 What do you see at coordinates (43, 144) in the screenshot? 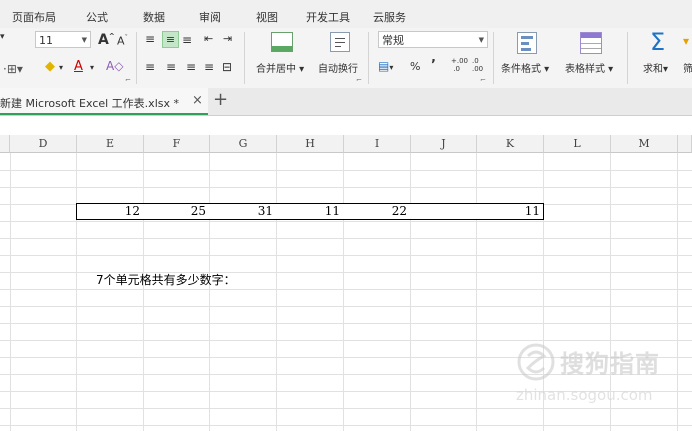
I see `column-header-d: D` at bounding box center [43, 144].